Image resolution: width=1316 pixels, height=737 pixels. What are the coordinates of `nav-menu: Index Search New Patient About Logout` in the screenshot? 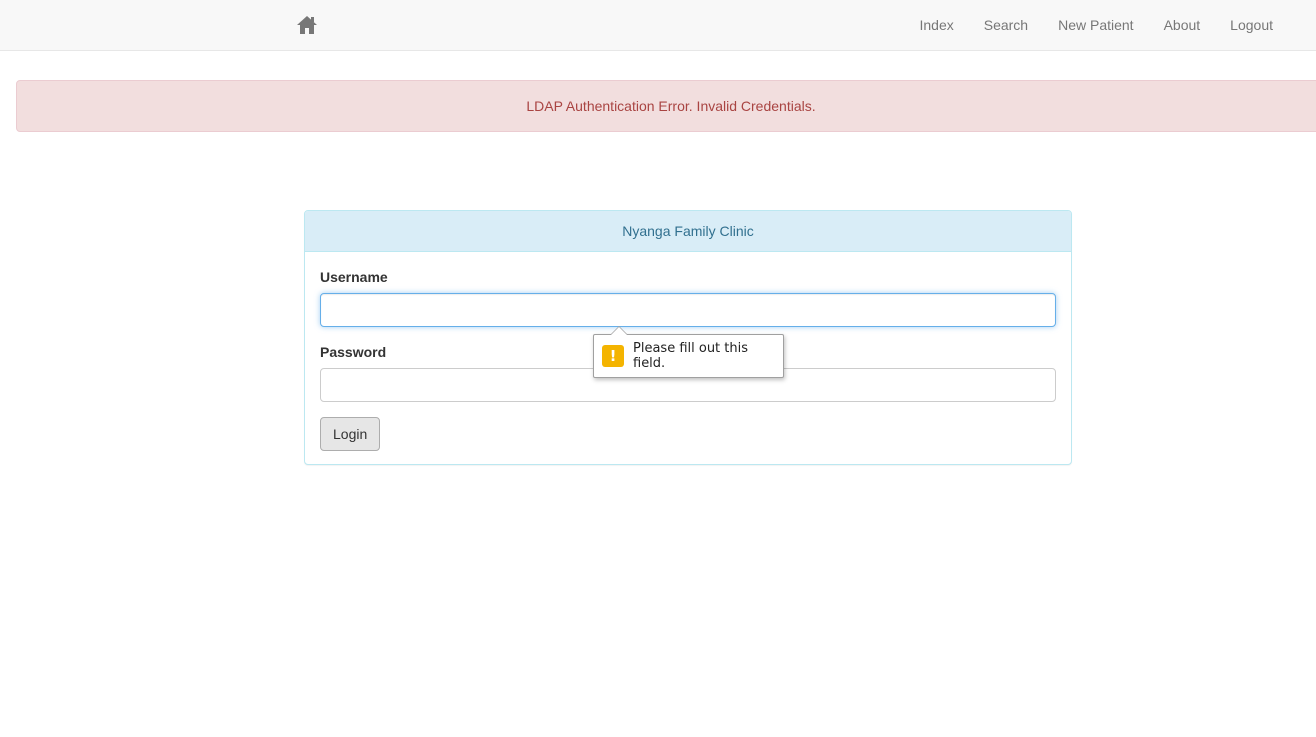 It's located at (1096, 25).